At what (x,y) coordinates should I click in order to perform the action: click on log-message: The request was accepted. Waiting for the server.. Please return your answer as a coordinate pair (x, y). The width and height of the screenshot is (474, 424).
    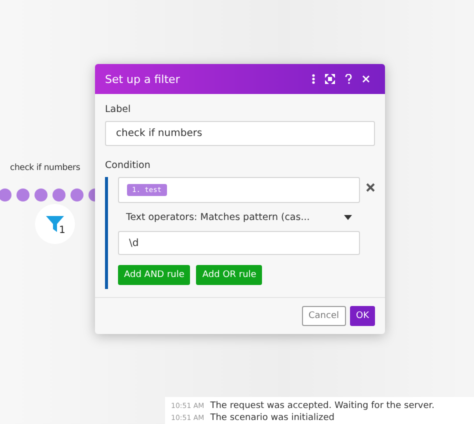
    Looking at the image, I should click on (322, 406).